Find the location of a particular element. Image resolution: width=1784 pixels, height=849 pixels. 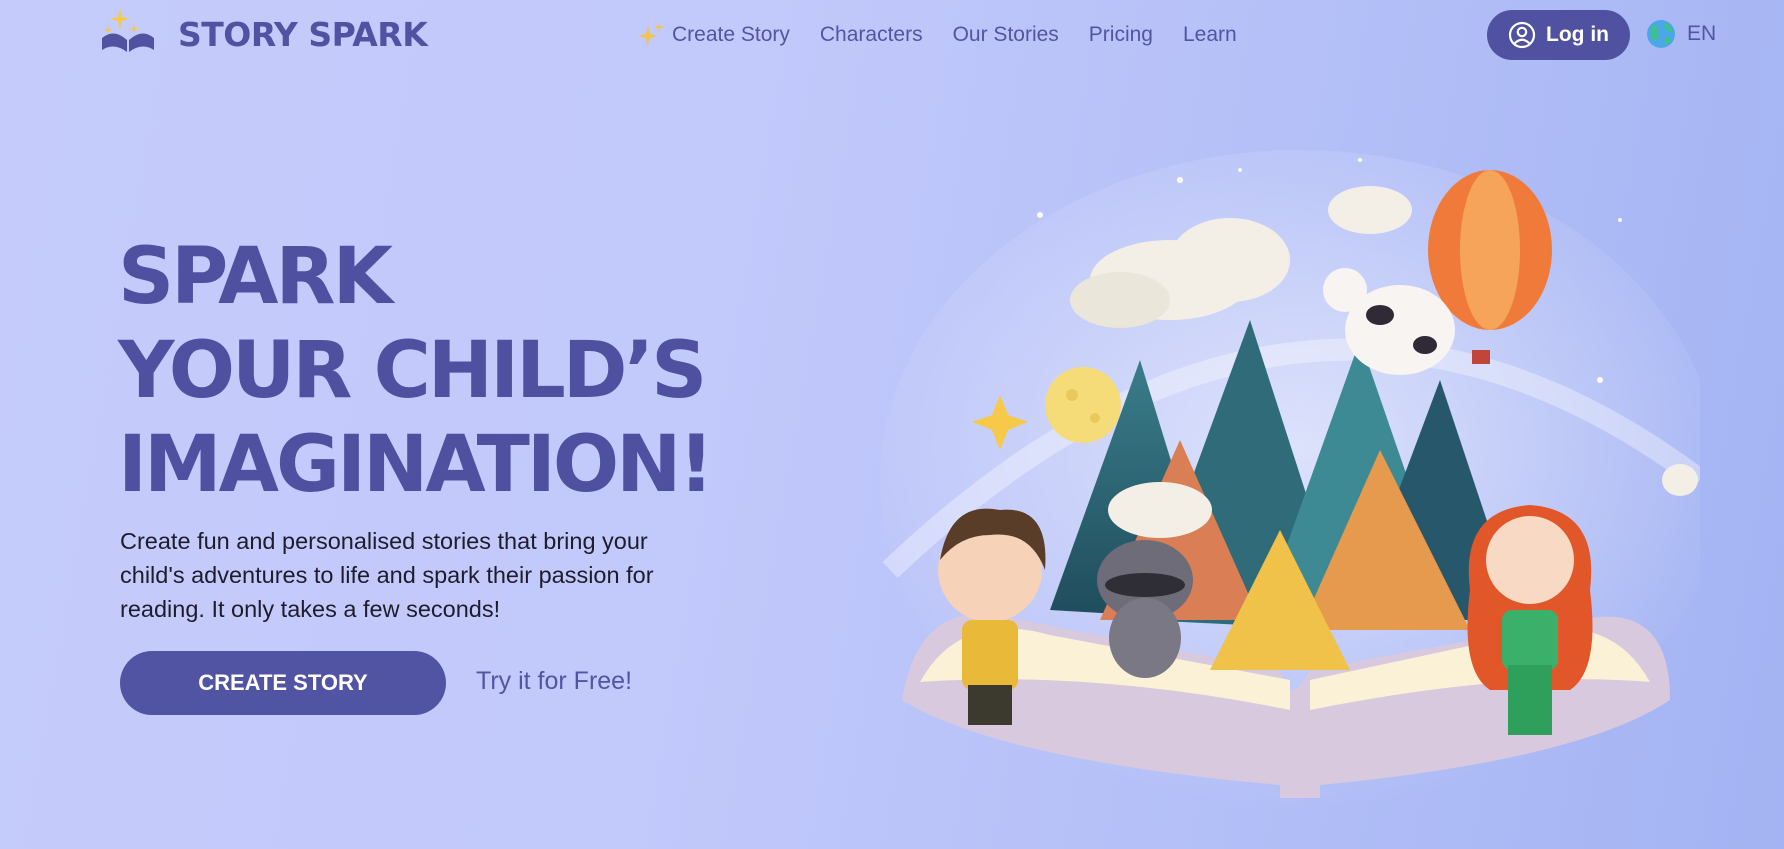

nav-item-our-stories: Our Stories is located at coordinates (1006, 35).